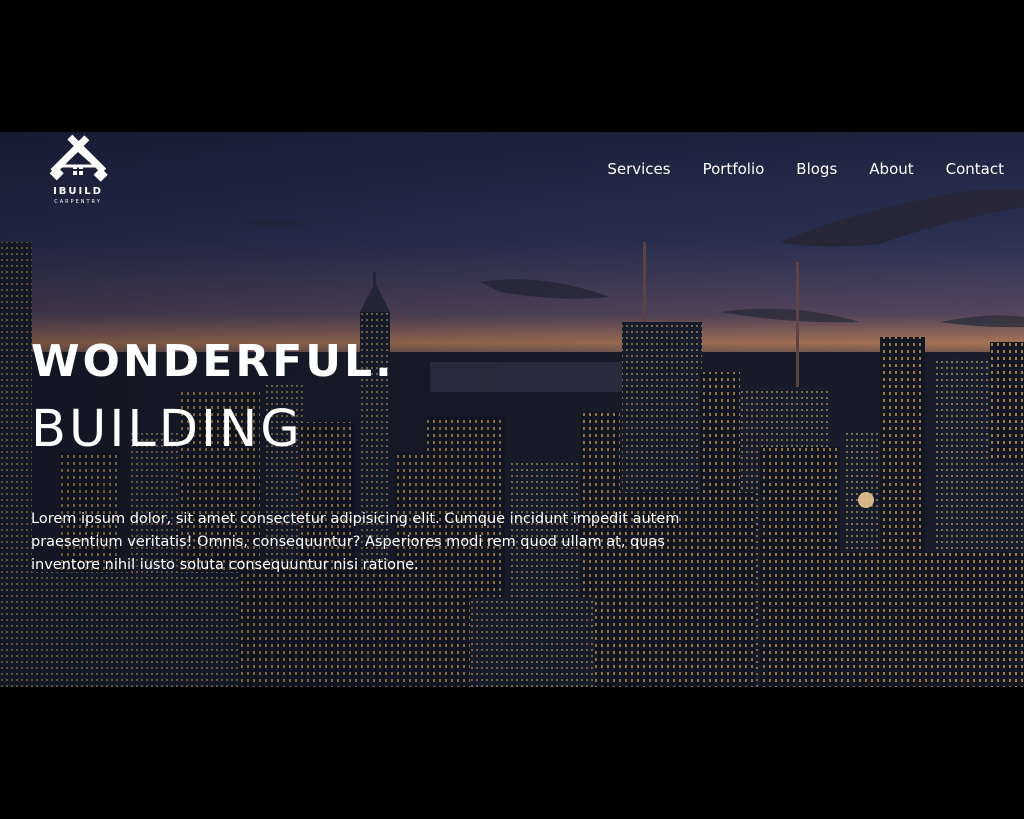 The image size is (1024, 819). What do you see at coordinates (78, 202) in the screenshot?
I see `logo-tagline: CARPENTRY` at bounding box center [78, 202].